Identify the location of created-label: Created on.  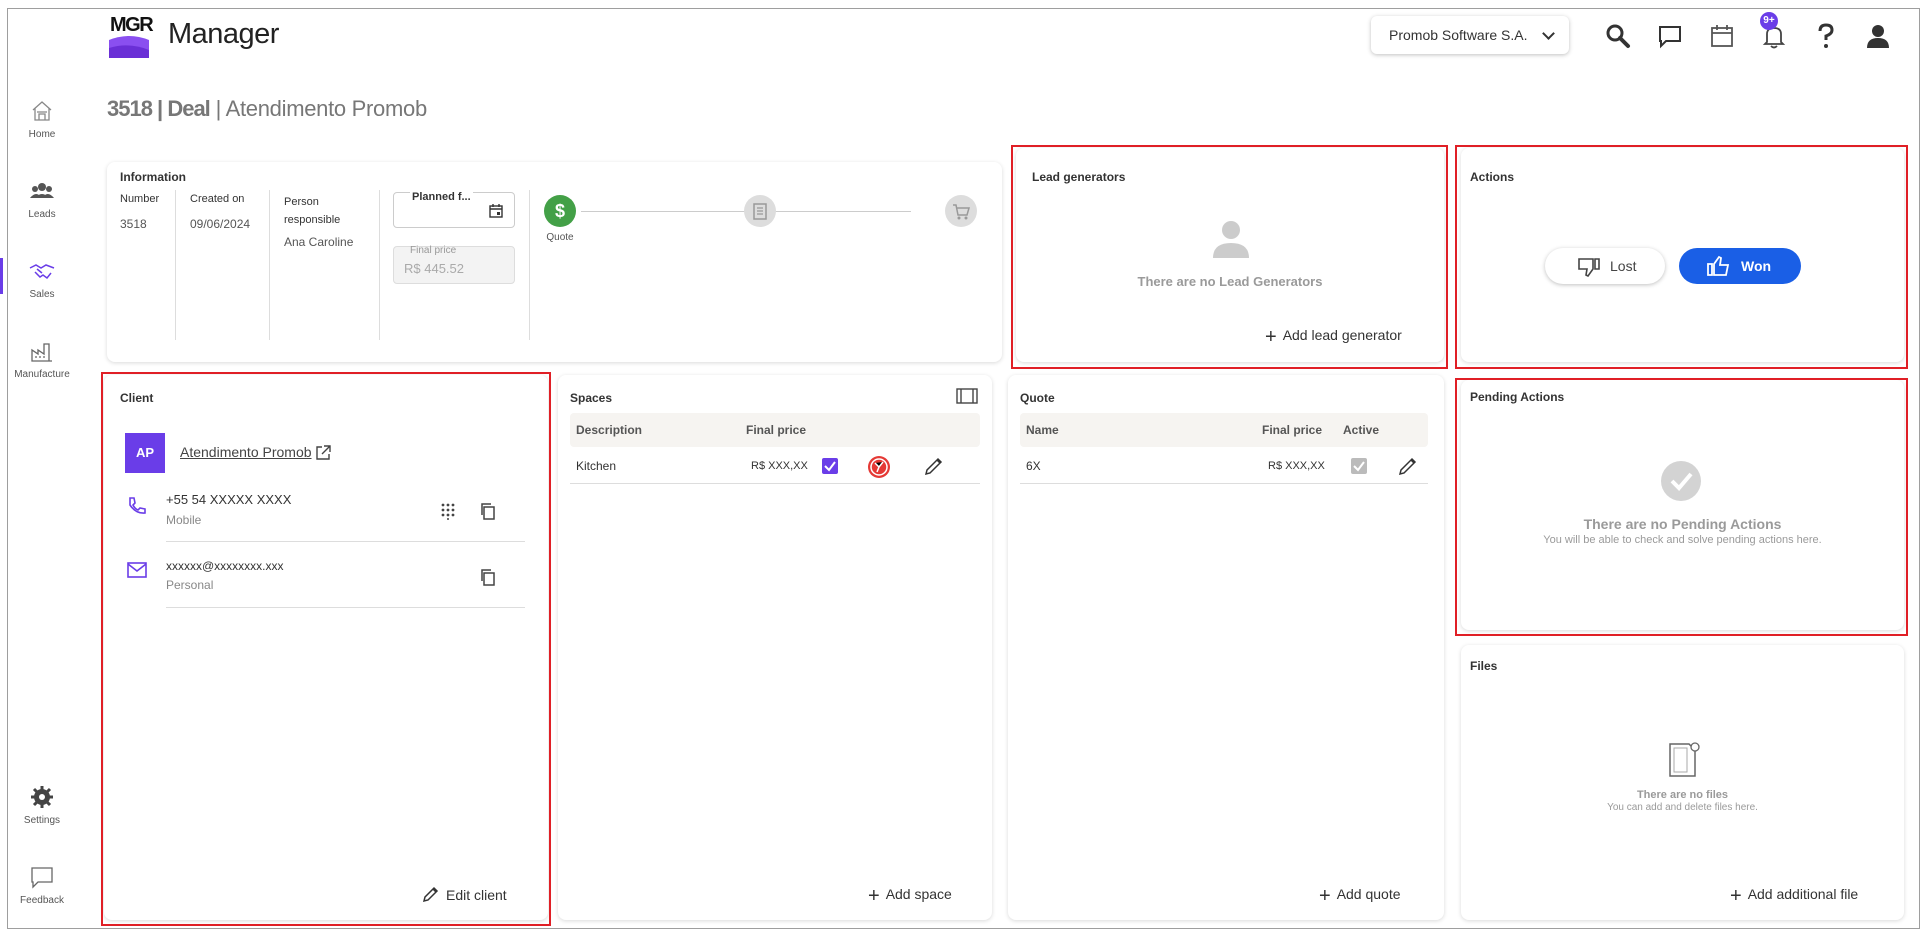
(217, 199).